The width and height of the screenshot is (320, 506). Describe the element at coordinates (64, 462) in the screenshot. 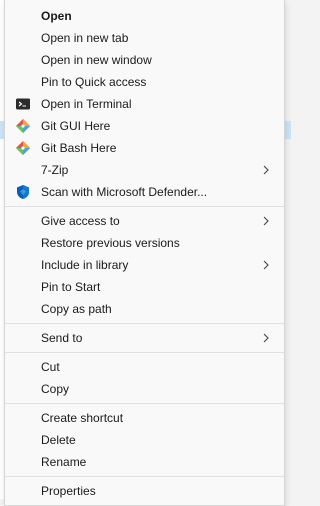

I see `menu-item-label: Rename` at that location.